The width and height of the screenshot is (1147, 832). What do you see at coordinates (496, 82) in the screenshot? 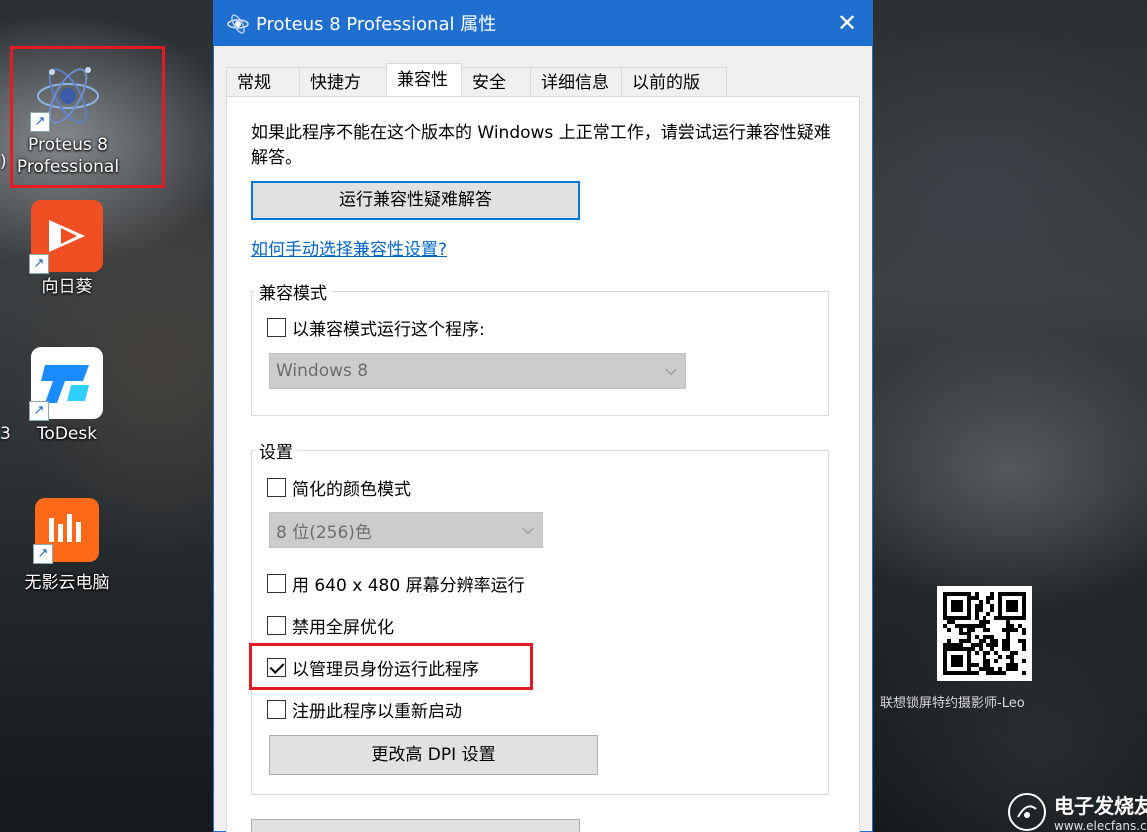
I see `tab-security: 安全` at bounding box center [496, 82].